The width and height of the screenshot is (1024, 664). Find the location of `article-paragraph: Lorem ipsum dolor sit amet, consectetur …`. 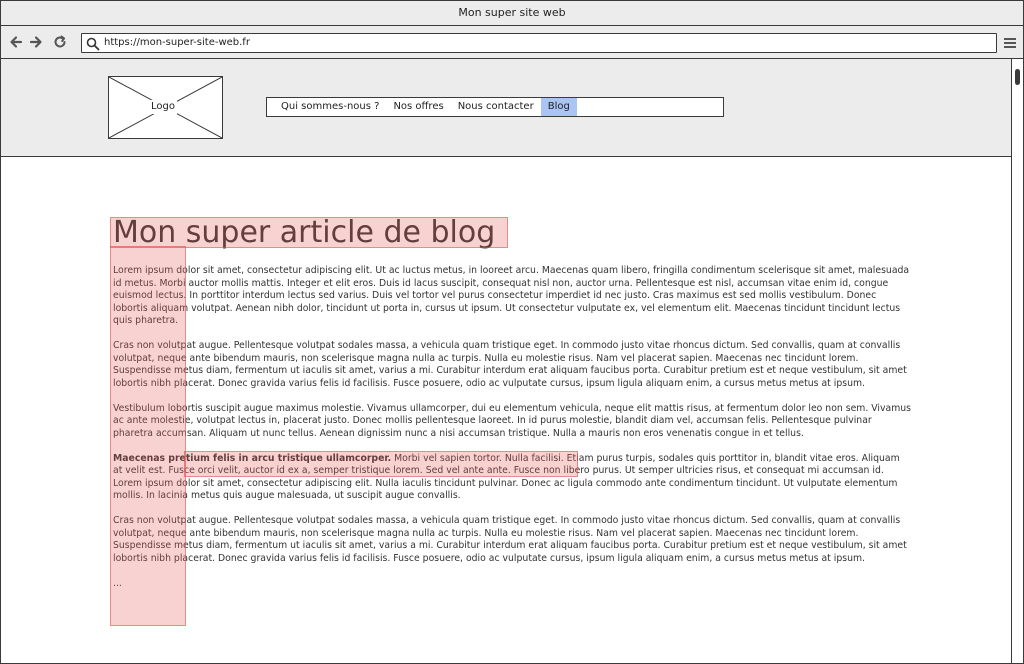

article-paragraph: Lorem ipsum dolor sit amet, consectetur … is located at coordinates (512, 296).